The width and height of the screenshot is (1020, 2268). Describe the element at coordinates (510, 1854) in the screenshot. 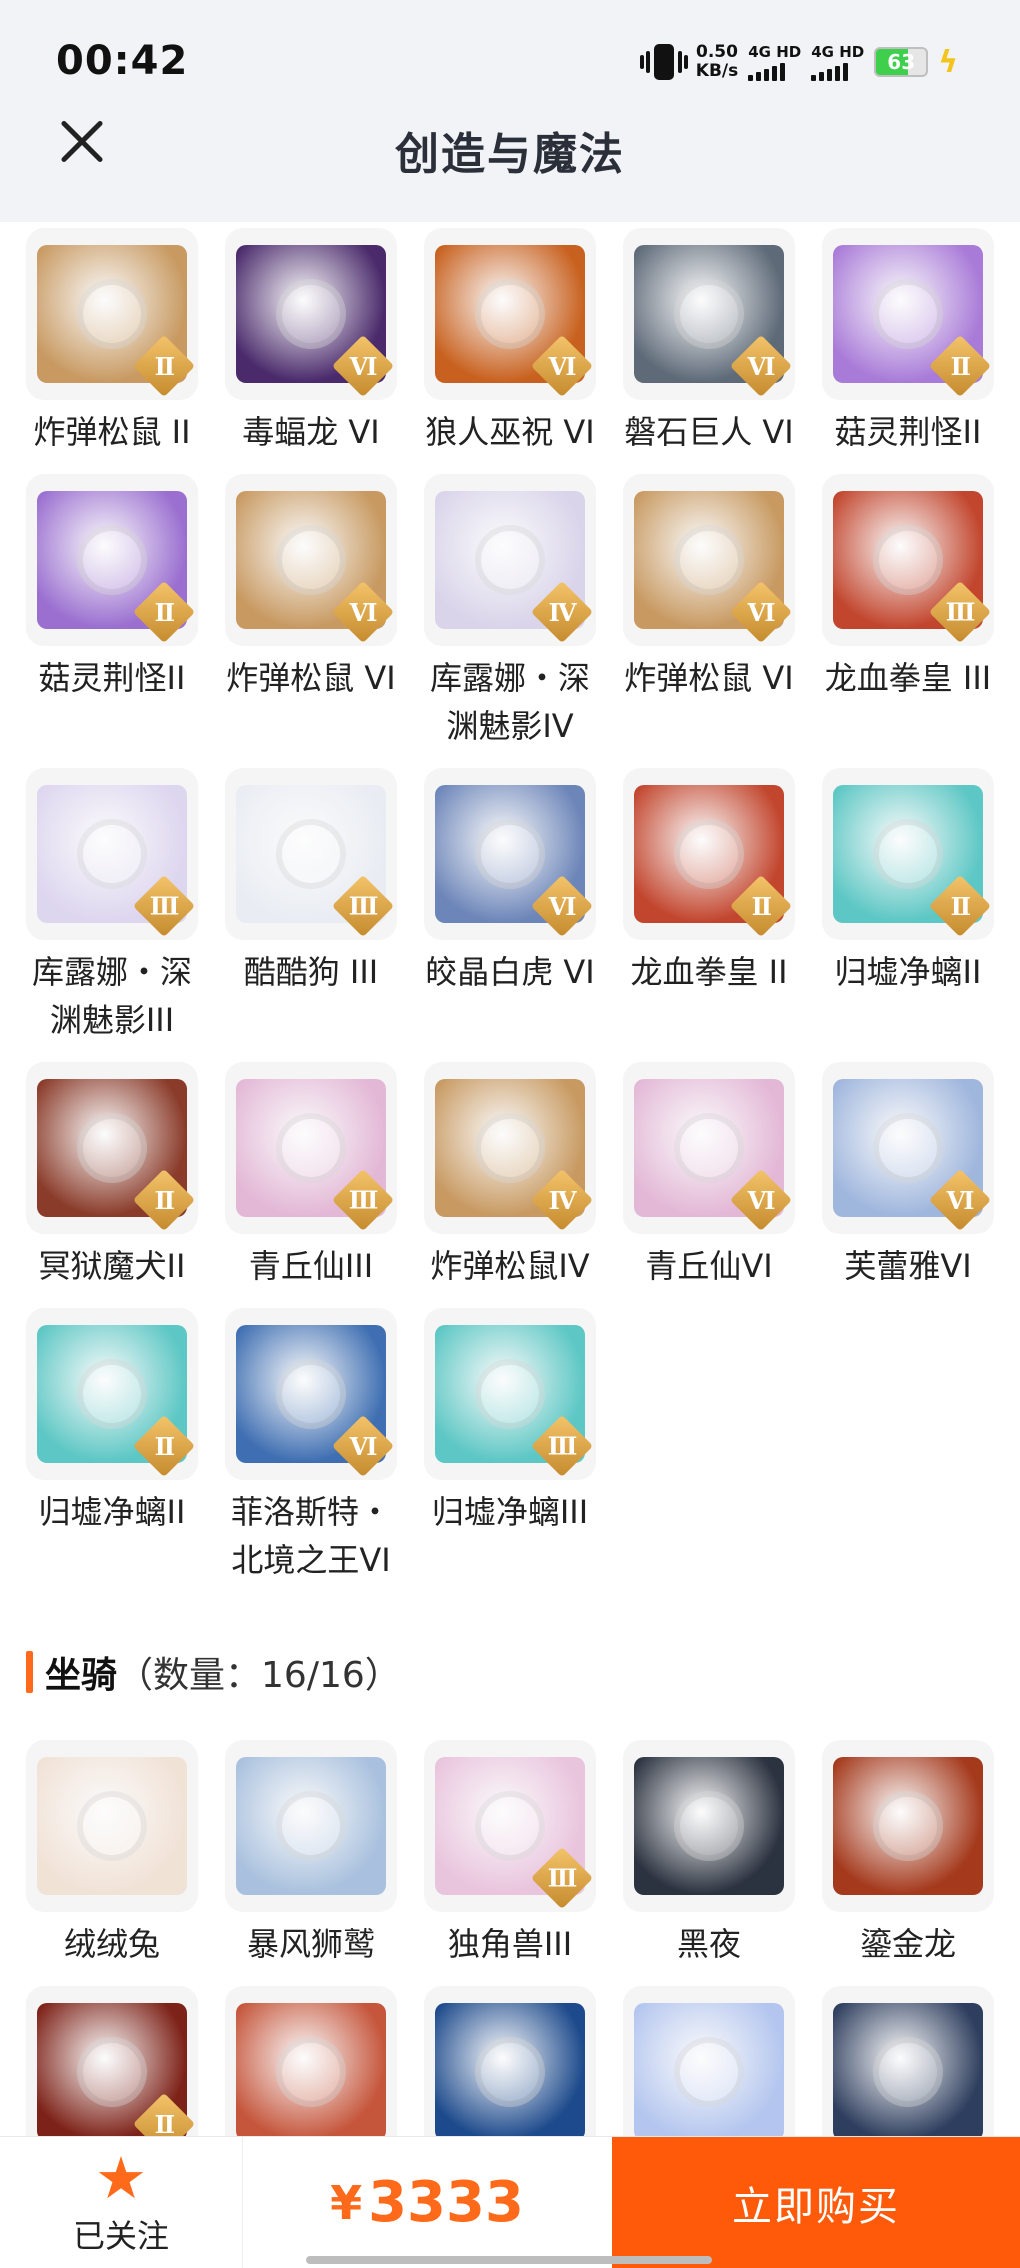

I see `mount-card: III 独角兽III` at that location.